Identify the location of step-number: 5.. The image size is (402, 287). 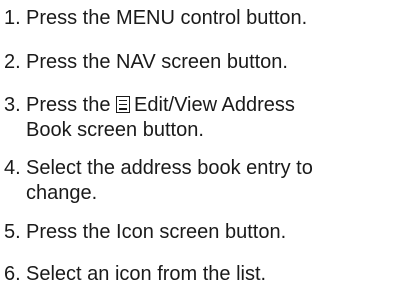
(12, 232).